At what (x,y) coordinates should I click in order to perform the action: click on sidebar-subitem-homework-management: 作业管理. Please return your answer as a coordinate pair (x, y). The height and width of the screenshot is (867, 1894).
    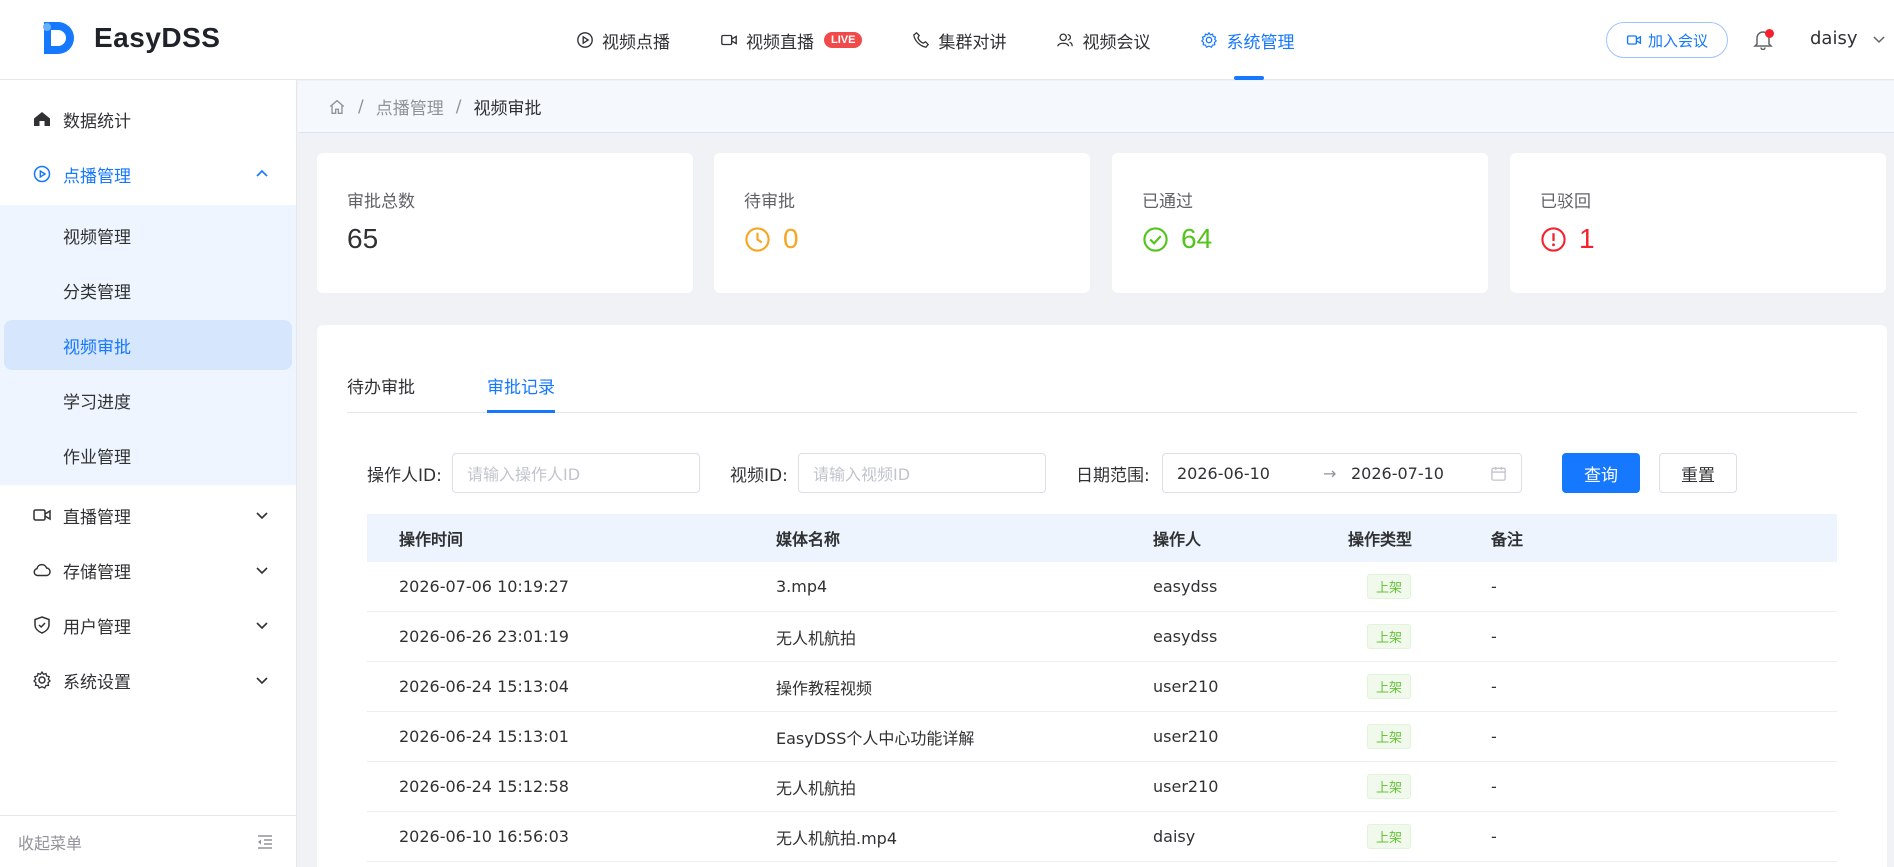
    Looking at the image, I should click on (148, 455).